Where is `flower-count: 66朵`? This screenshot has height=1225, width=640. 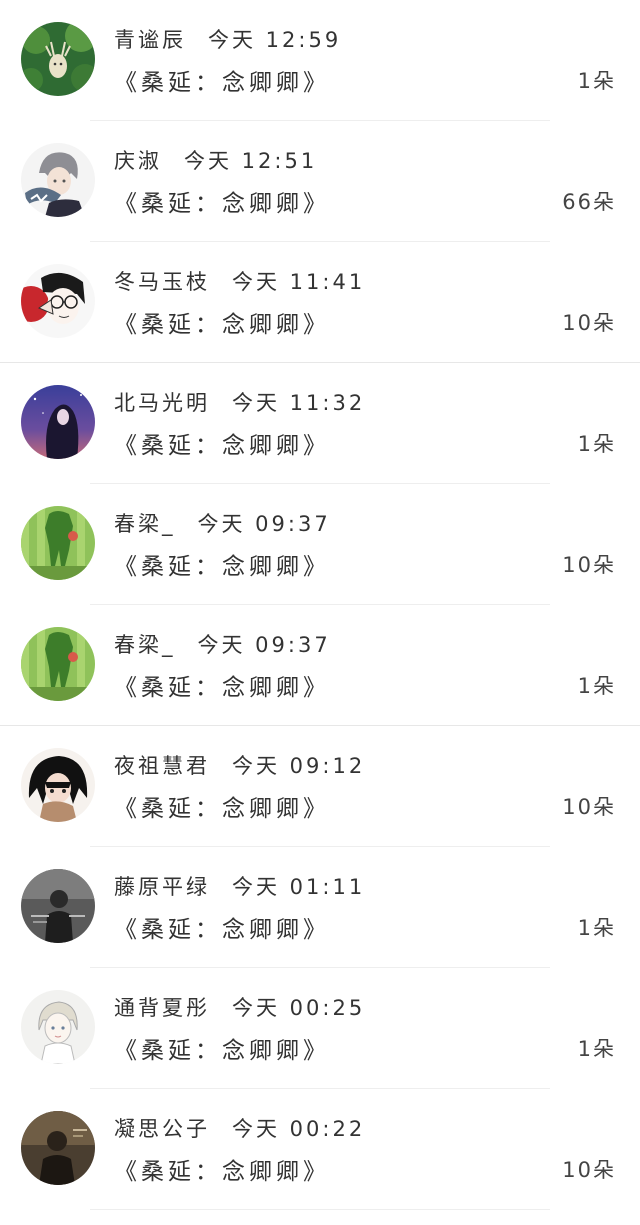 flower-count: 66朵 is located at coordinates (589, 202).